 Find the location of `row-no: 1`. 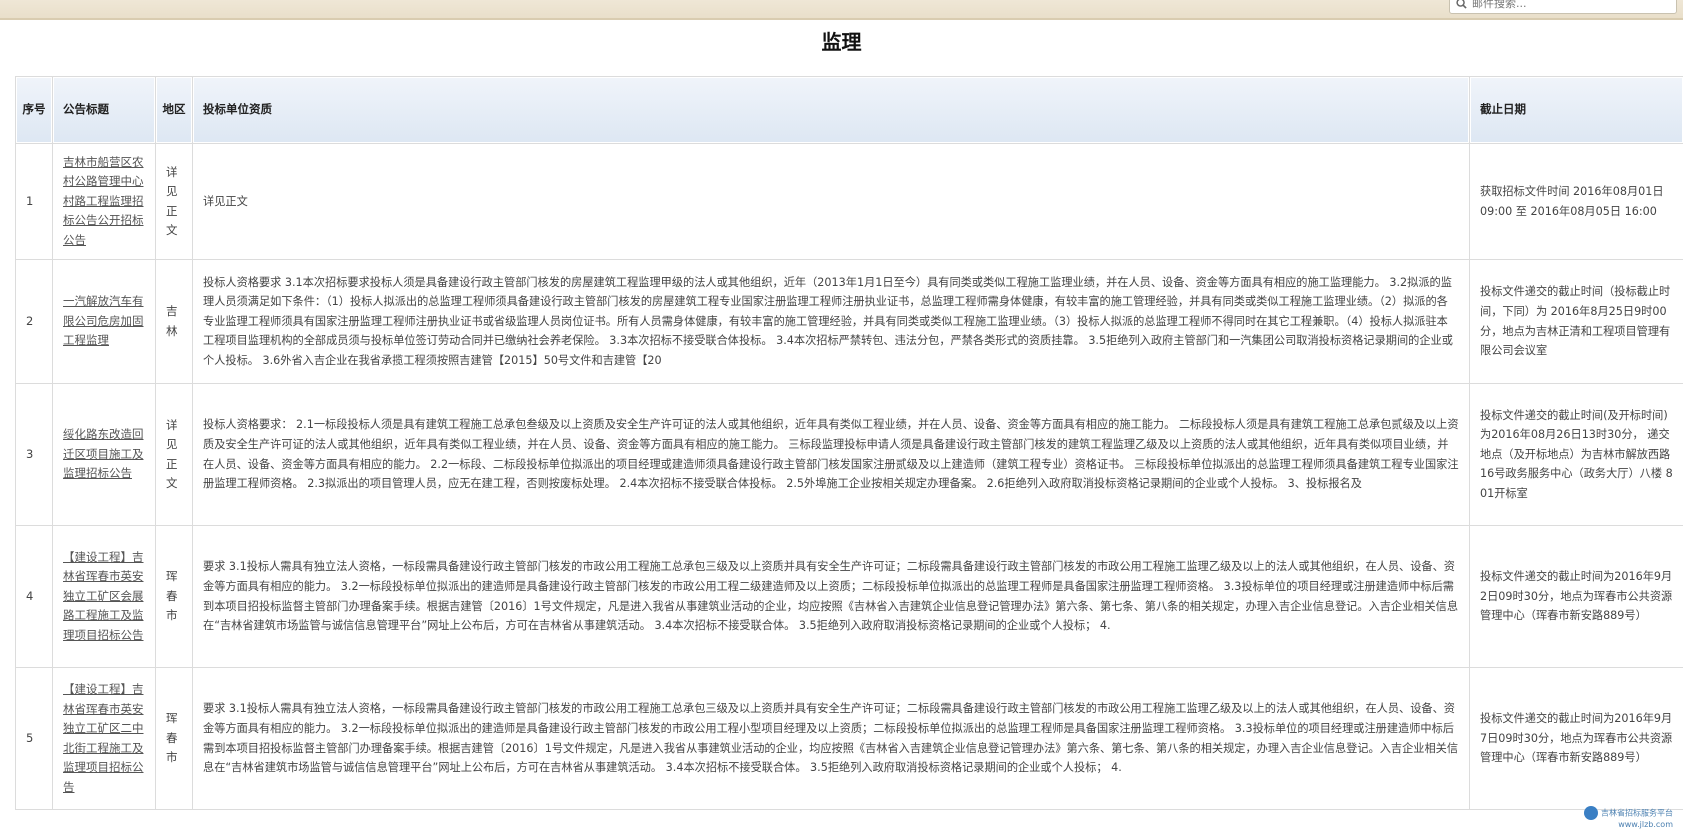

row-no: 1 is located at coordinates (34, 202).